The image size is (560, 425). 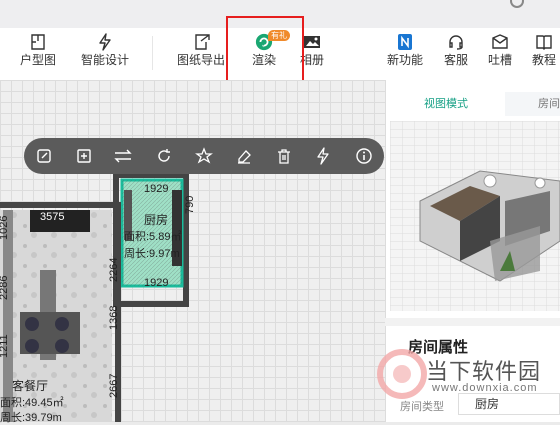 What do you see at coordinates (422, 407) in the screenshot?
I see `room-type-label: 房间类型` at bounding box center [422, 407].